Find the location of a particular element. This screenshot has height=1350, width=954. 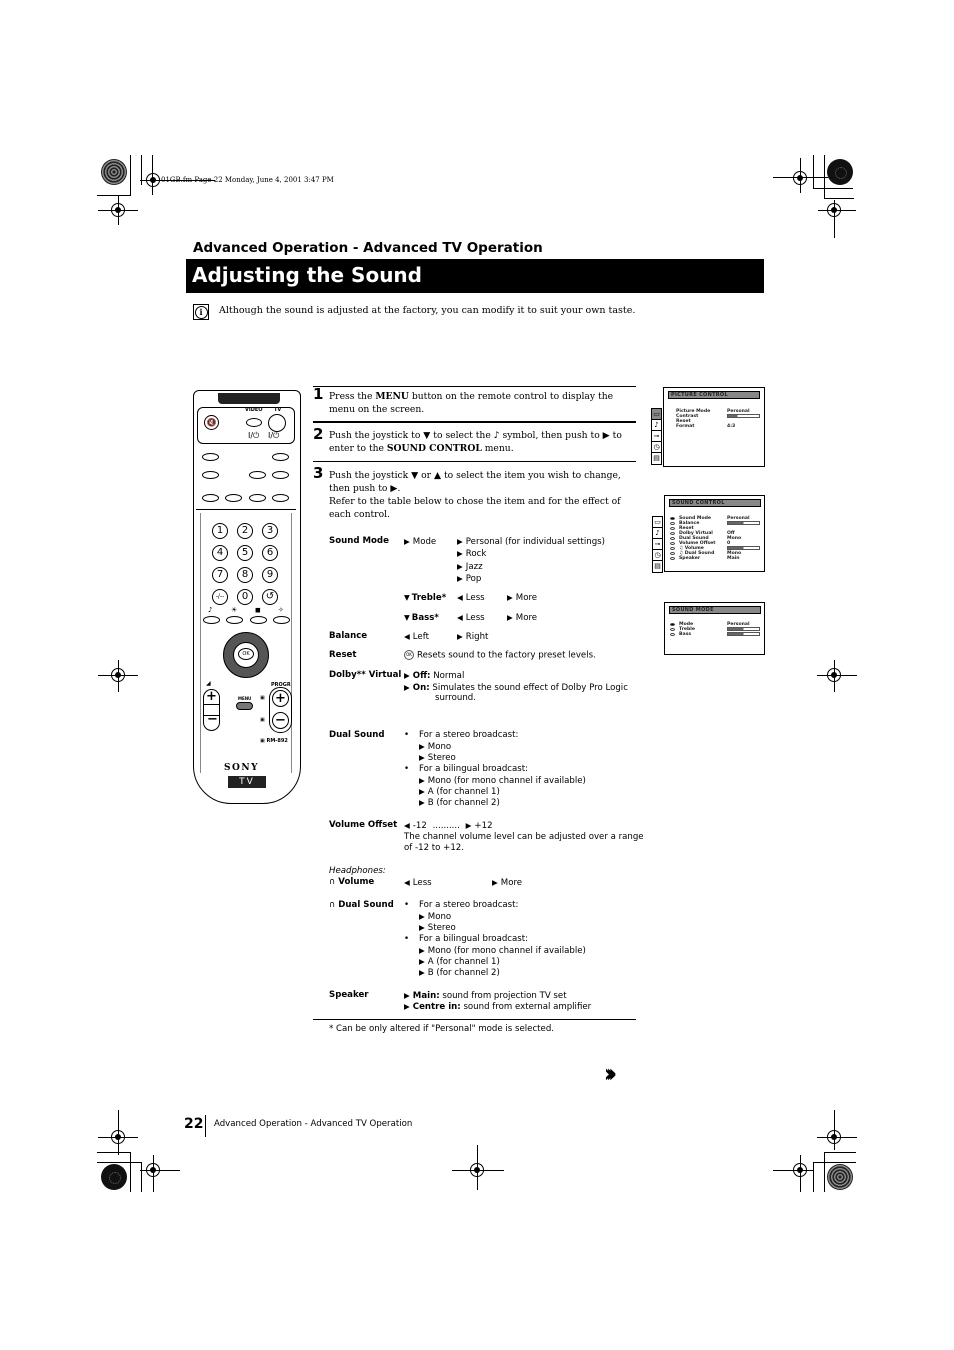

info-icon: i is located at coordinates (201, 312).